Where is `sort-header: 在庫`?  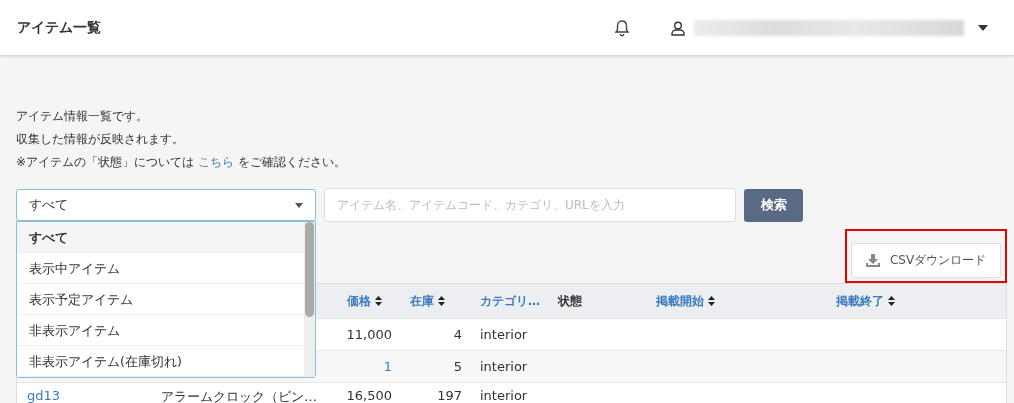
sort-header: 在庫 is located at coordinates (422, 301).